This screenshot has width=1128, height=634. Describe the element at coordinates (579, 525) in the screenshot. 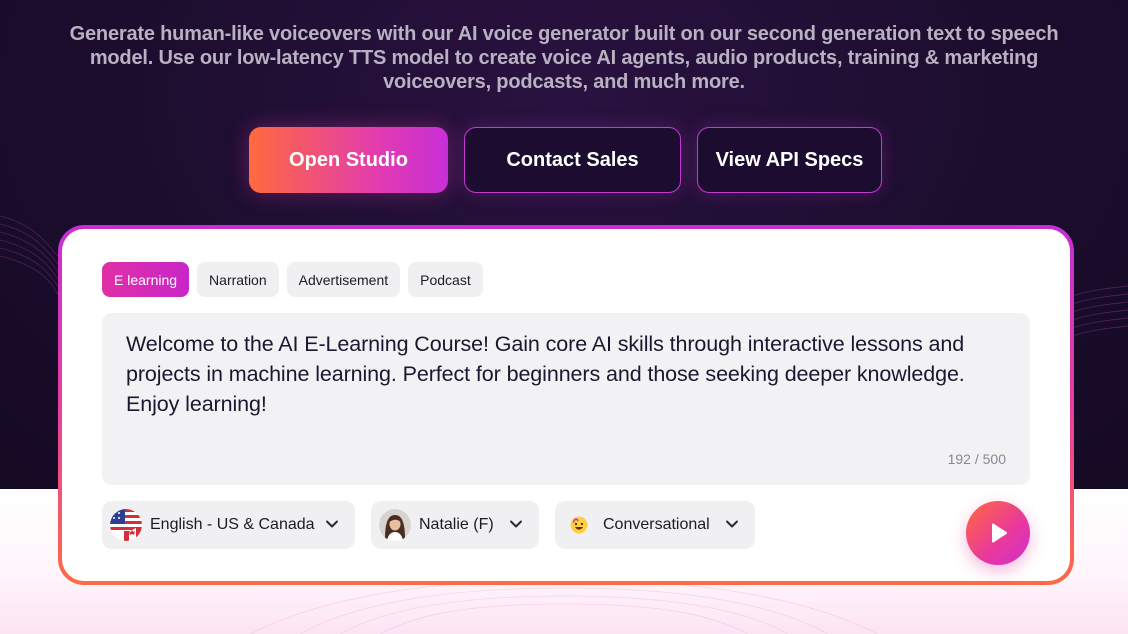

I see `smiley-emoji-icon` at that location.